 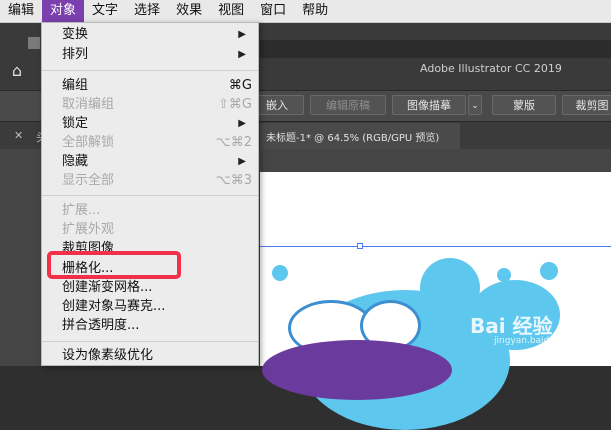 I want to click on mask-button: 蒙版, so click(x=524, y=105).